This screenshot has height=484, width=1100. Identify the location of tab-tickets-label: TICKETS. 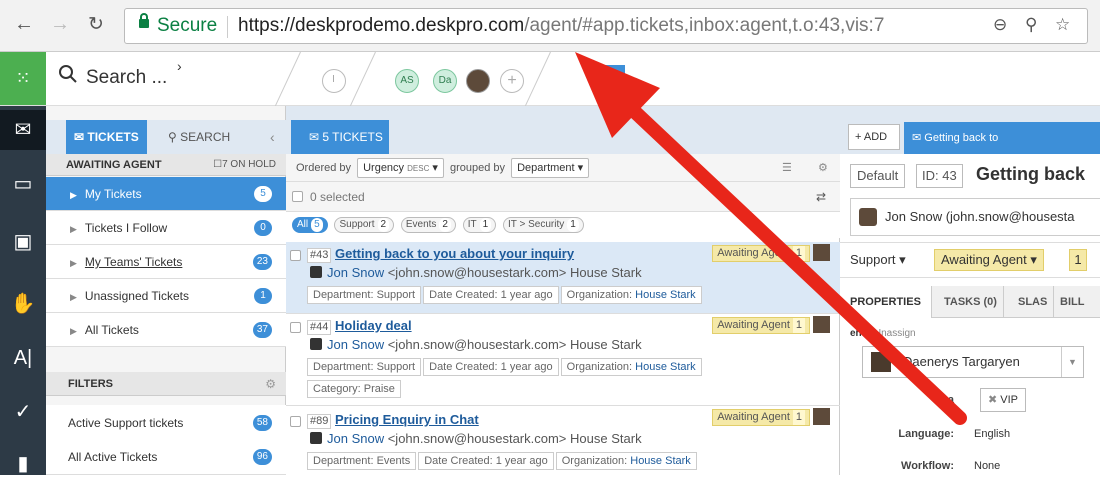
(113, 137).